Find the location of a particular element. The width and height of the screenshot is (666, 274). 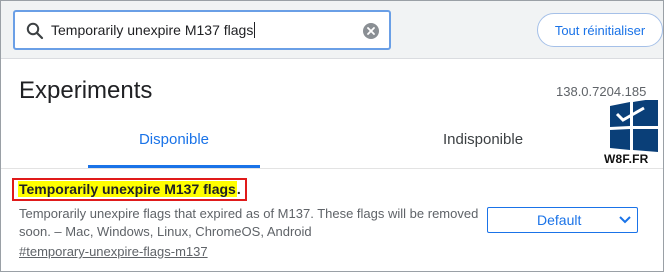

search-icon is located at coordinates (35, 31).